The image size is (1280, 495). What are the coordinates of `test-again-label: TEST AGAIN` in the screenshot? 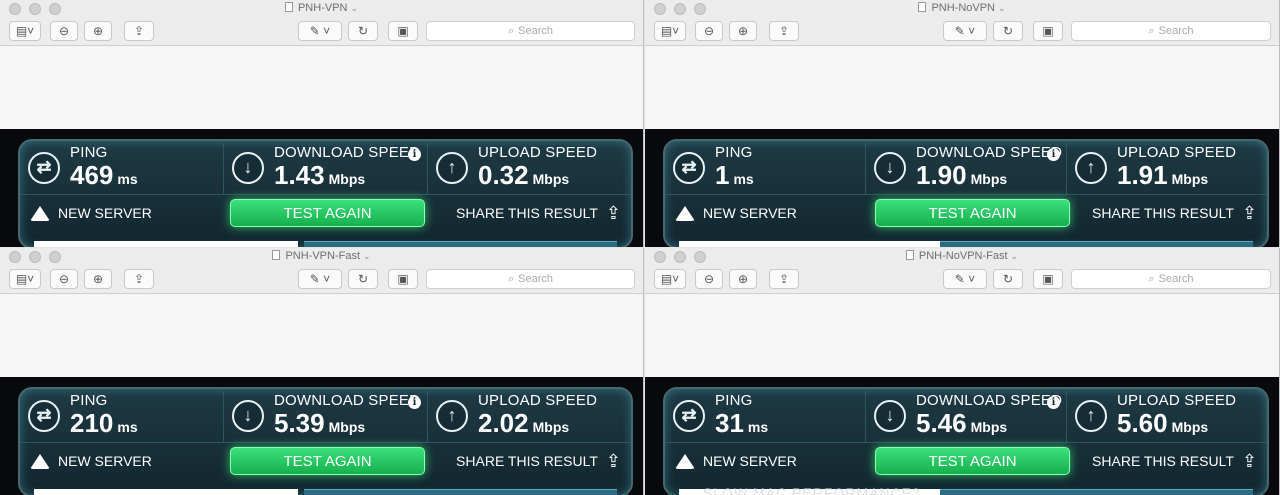 It's located at (972, 213).